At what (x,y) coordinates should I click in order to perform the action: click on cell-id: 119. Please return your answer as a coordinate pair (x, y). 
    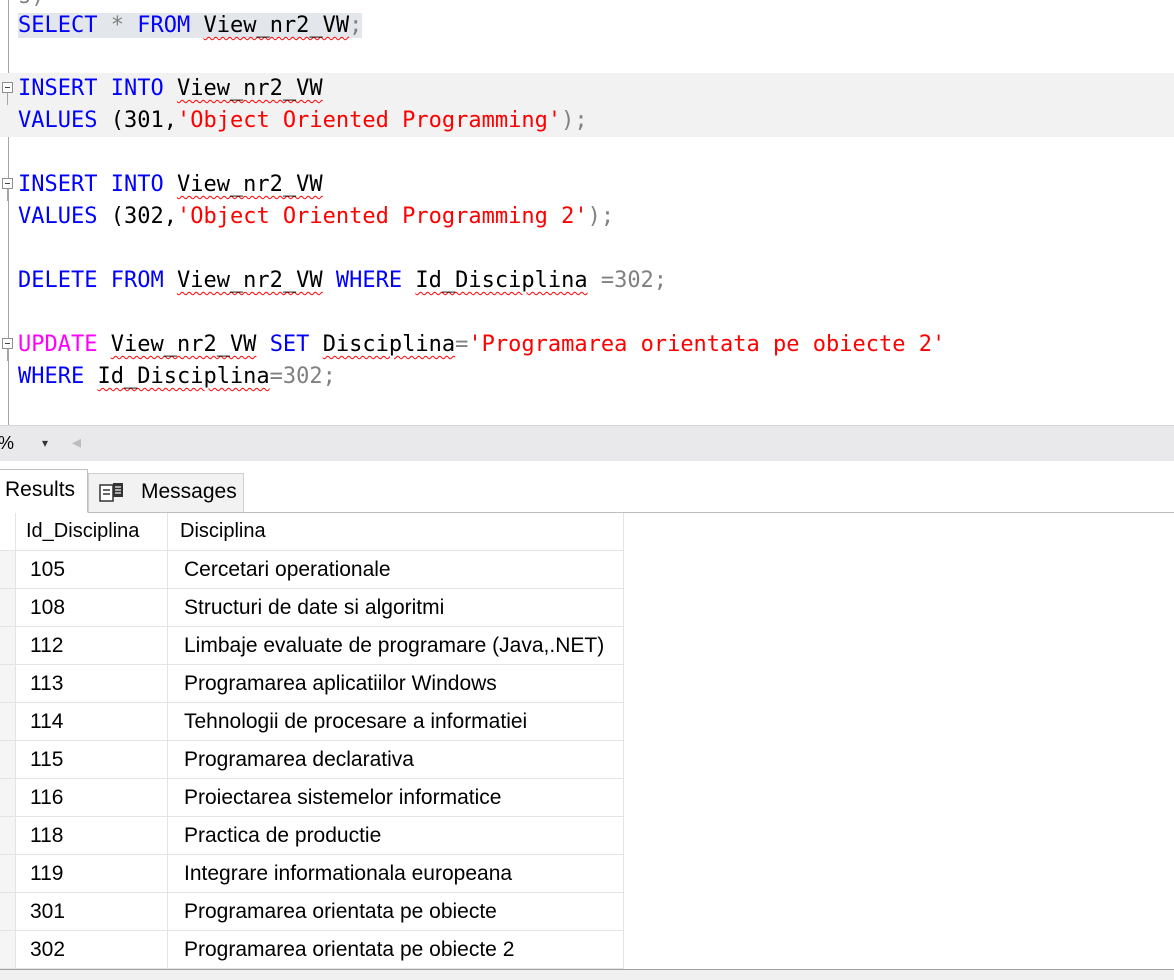
    Looking at the image, I should click on (92, 874).